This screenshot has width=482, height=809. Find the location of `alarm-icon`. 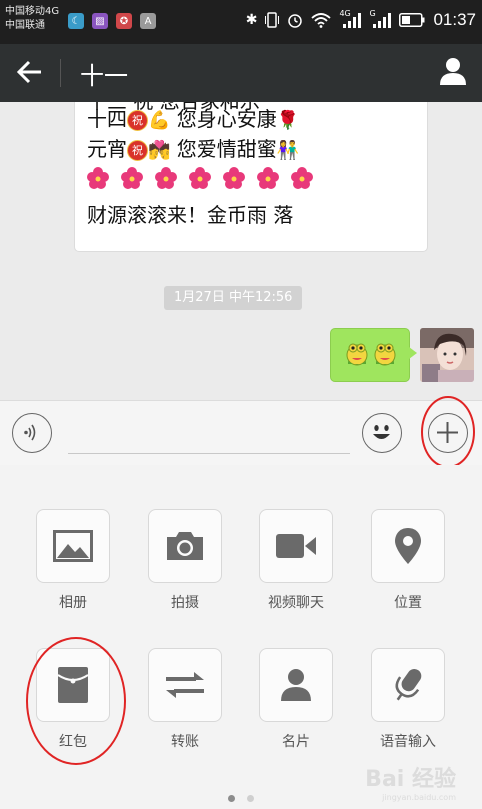

alarm-icon is located at coordinates (295, 21).